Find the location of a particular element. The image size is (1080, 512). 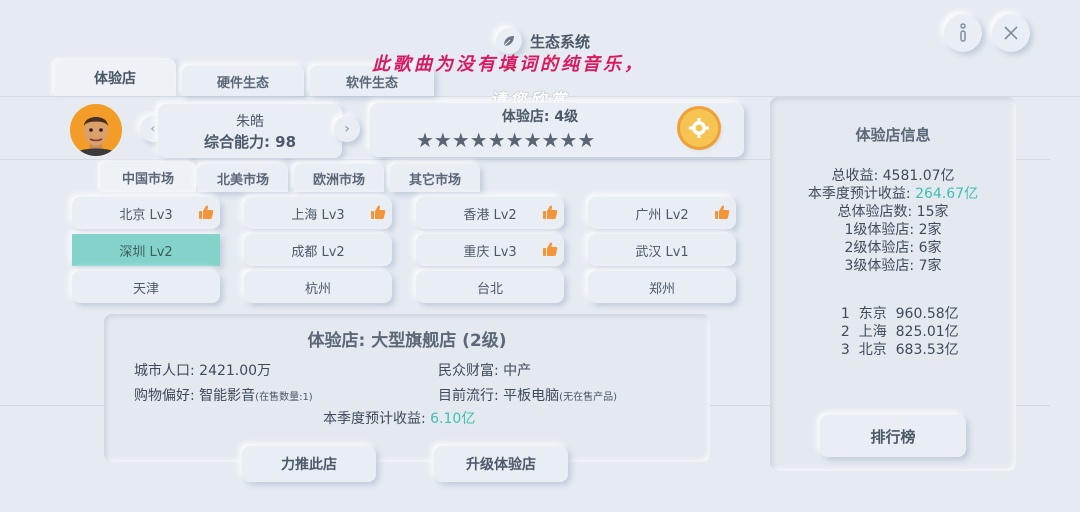

city-label: 台北 is located at coordinates (489, 289).